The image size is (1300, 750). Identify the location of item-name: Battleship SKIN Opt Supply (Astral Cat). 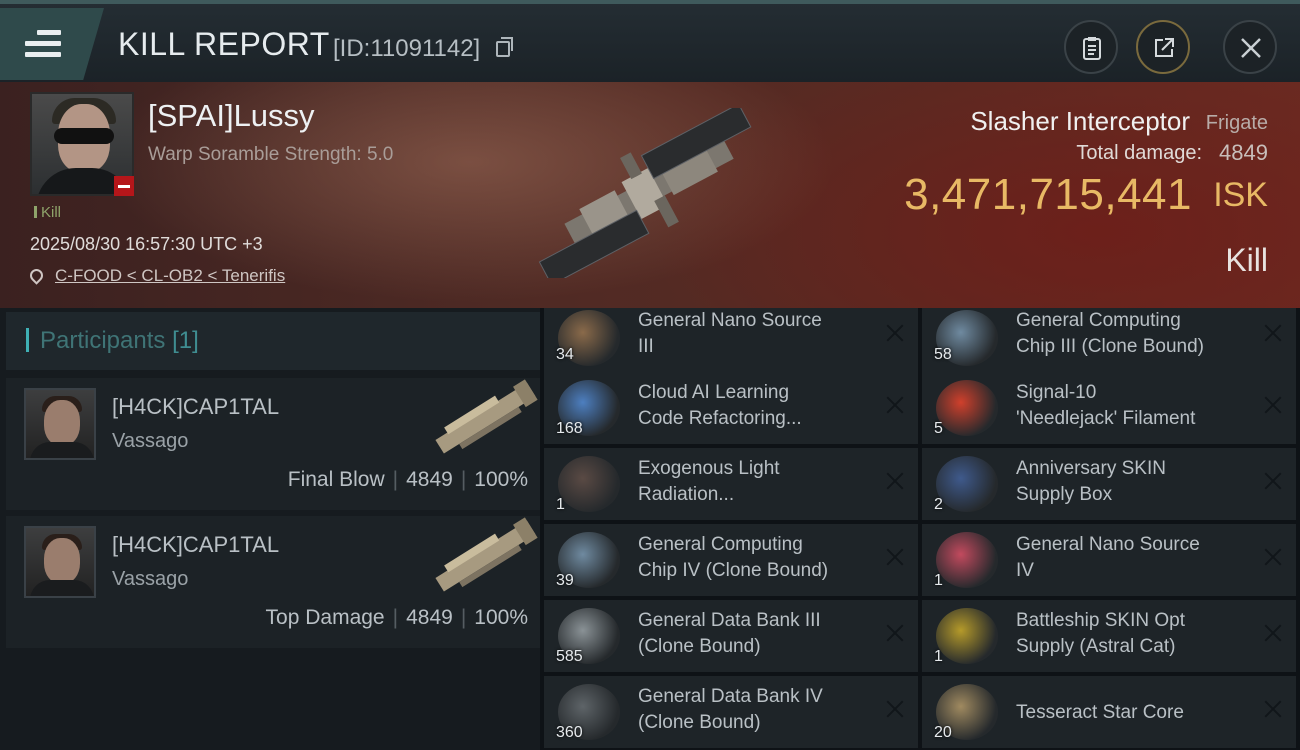
(1131, 634).